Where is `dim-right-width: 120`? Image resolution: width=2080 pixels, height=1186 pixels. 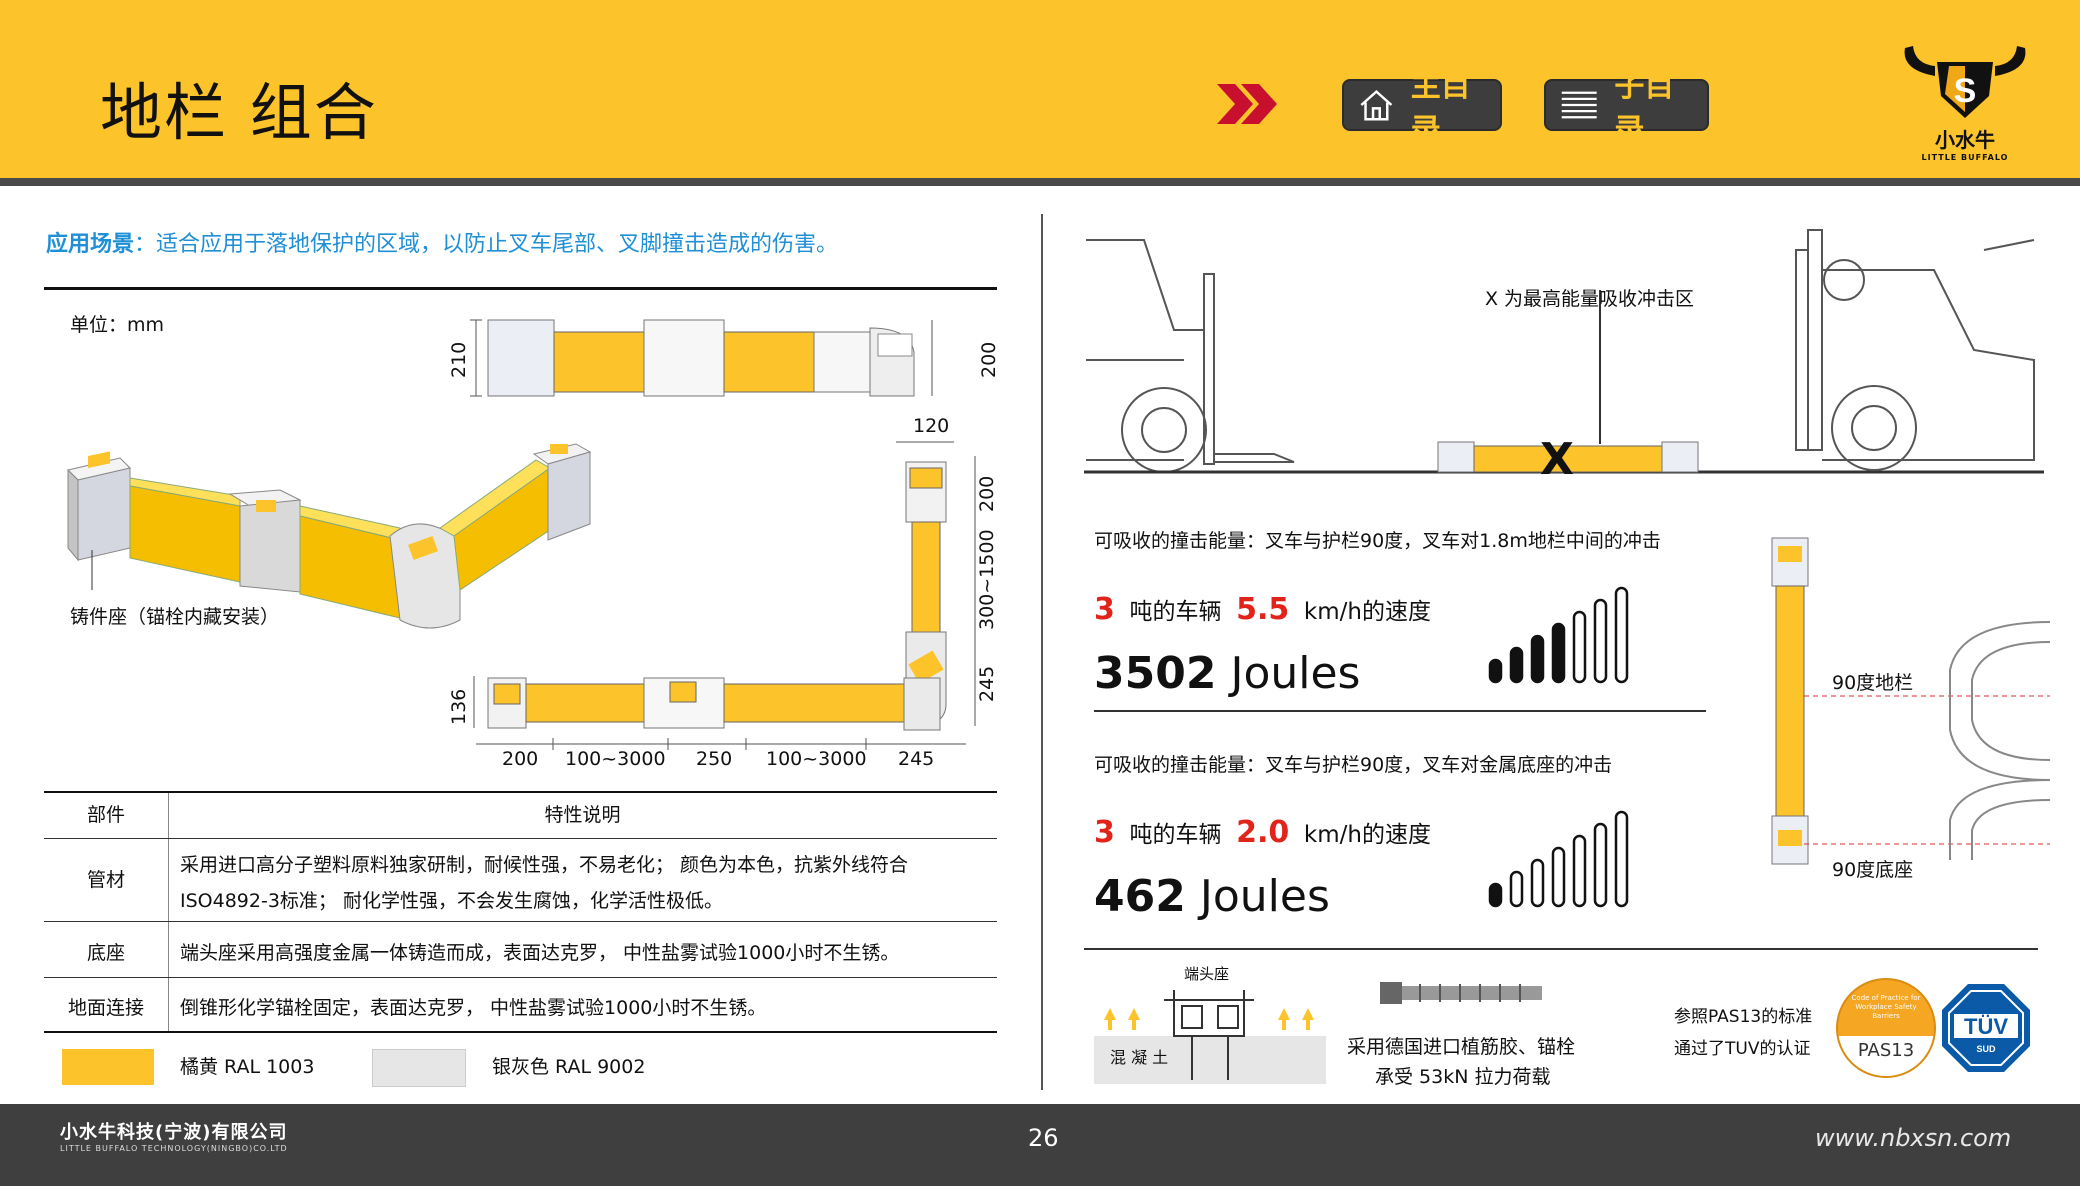 dim-right-width: 120 is located at coordinates (931, 426).